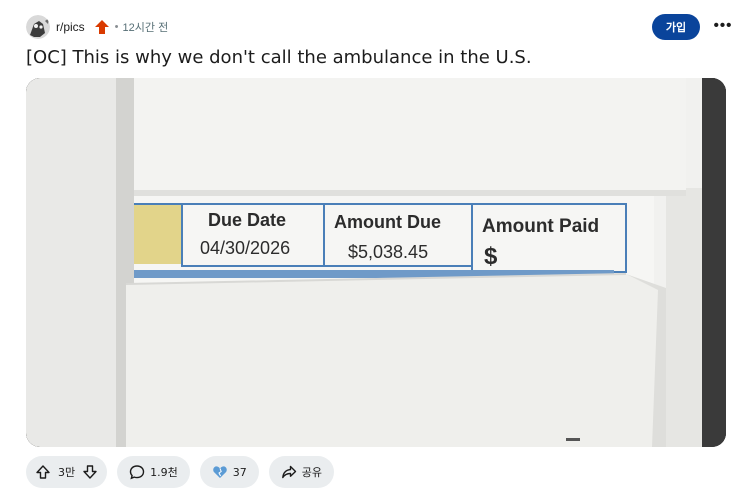  What do you see at coordinates (676, 27) in the screenshot?
I see `join-button: 가입` at bounding box center [676, 27].